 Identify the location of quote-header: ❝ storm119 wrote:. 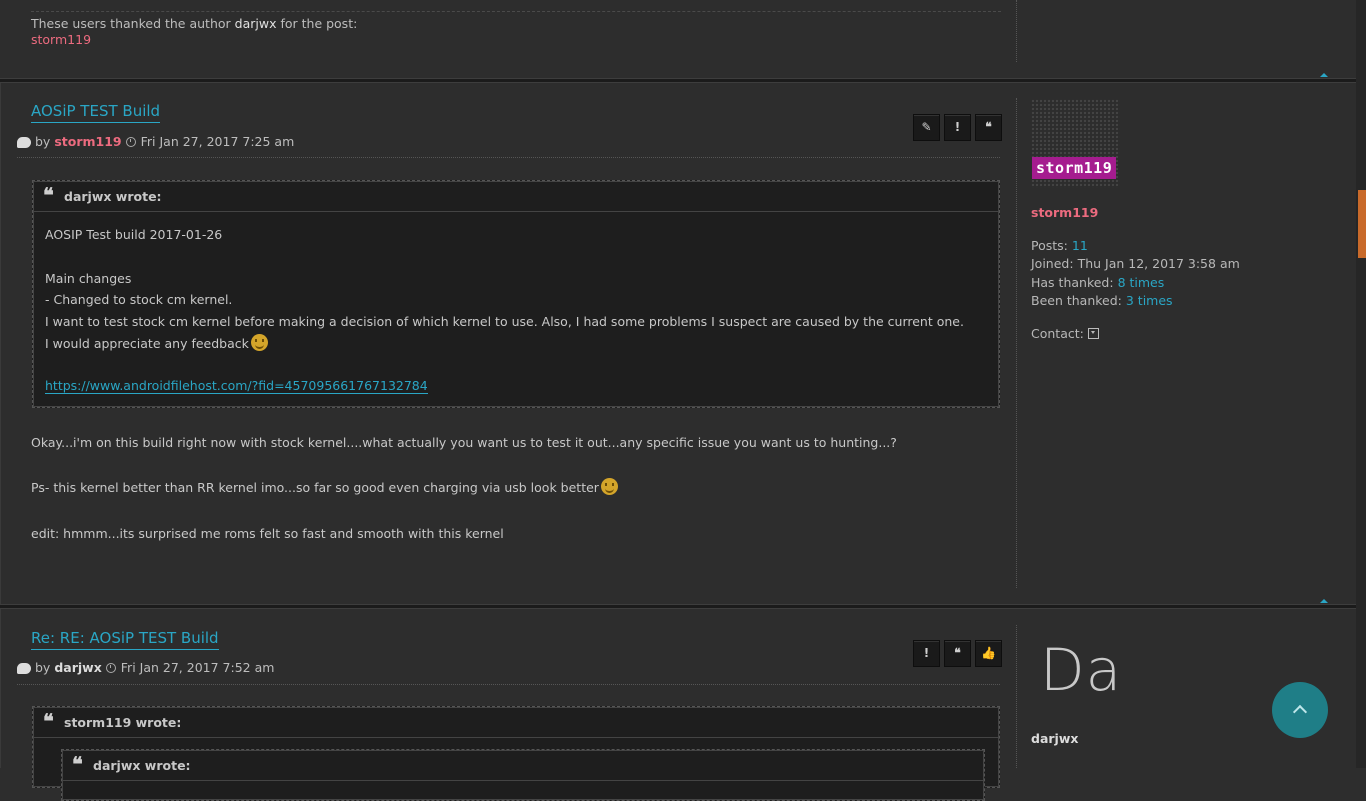
(516, 722).